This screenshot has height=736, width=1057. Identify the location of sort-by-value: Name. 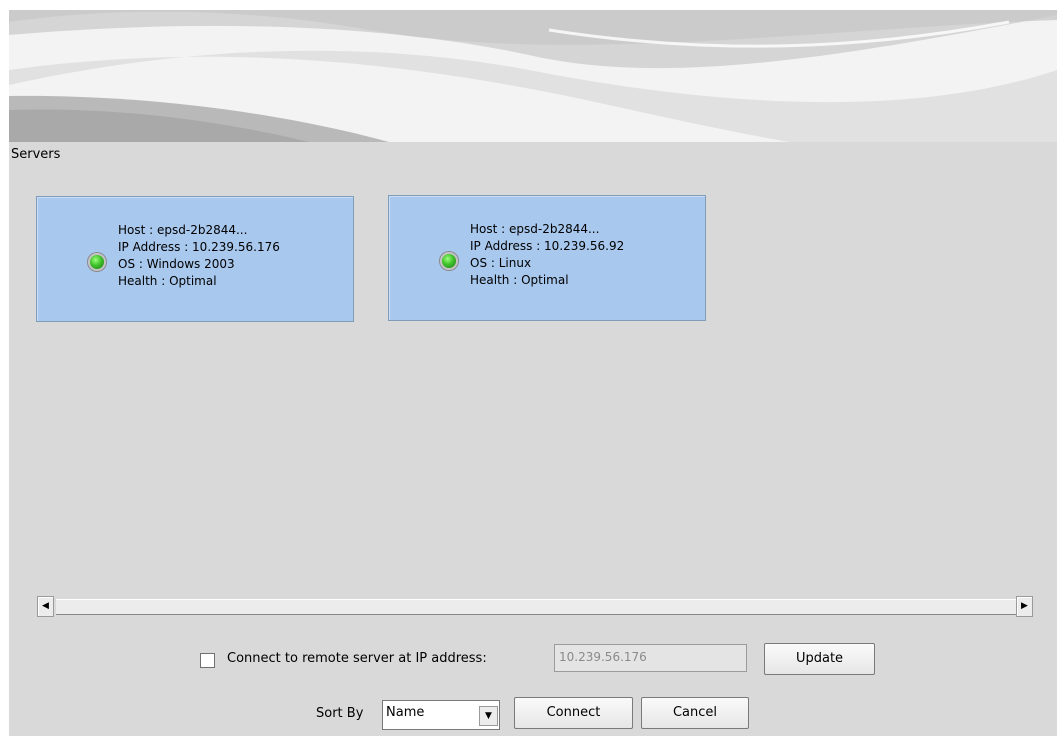
(405, 712).